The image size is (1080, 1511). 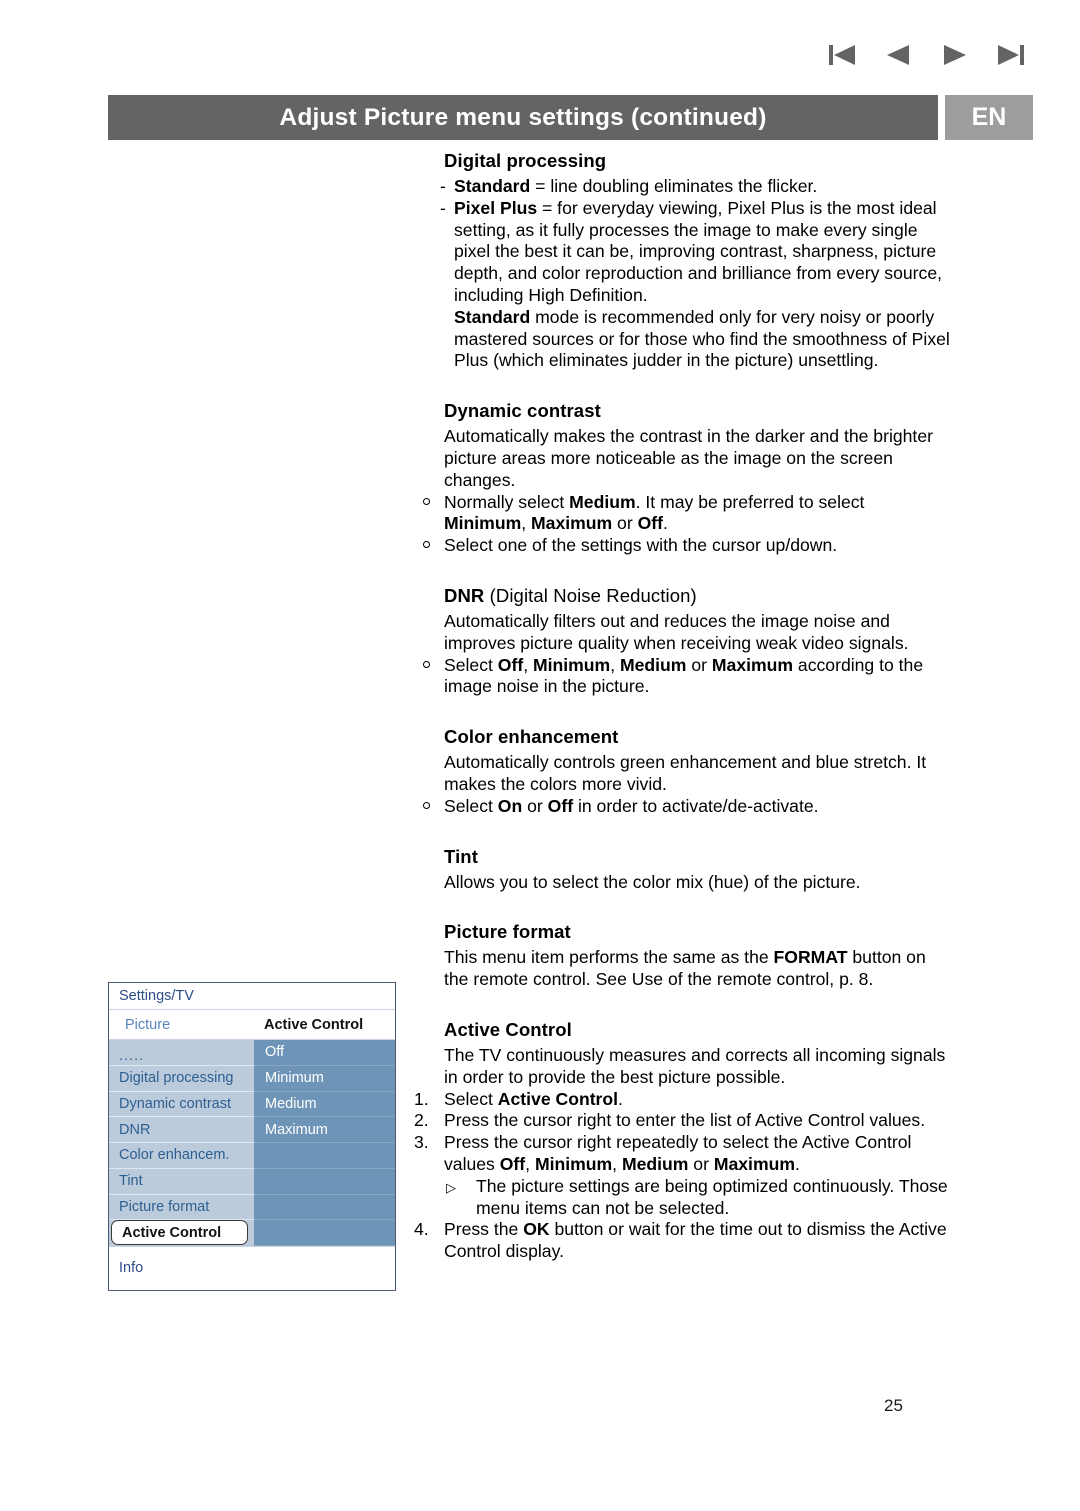 I want to click on tv-menu-value-header: Active Control, so click(x=314, y=1024).